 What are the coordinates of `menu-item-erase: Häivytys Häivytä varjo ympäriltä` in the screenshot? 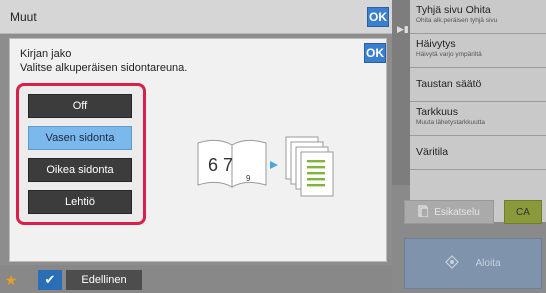 It's located at (478, 51).